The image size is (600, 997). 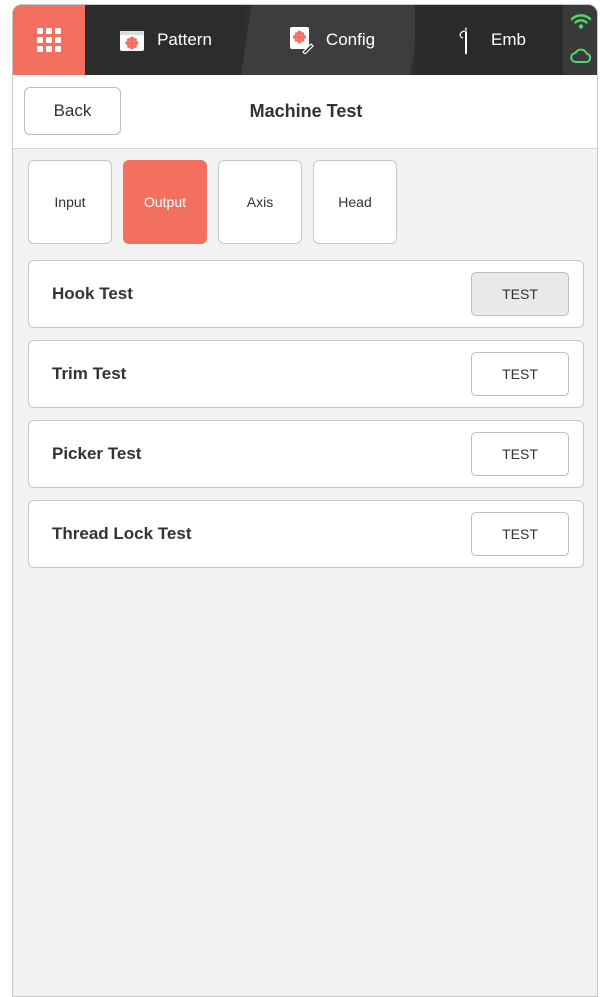 What do you see at coordinates (97, 453) in the screenshot?
I see `test-label: Picker Test` at bounding box center [97, 453].